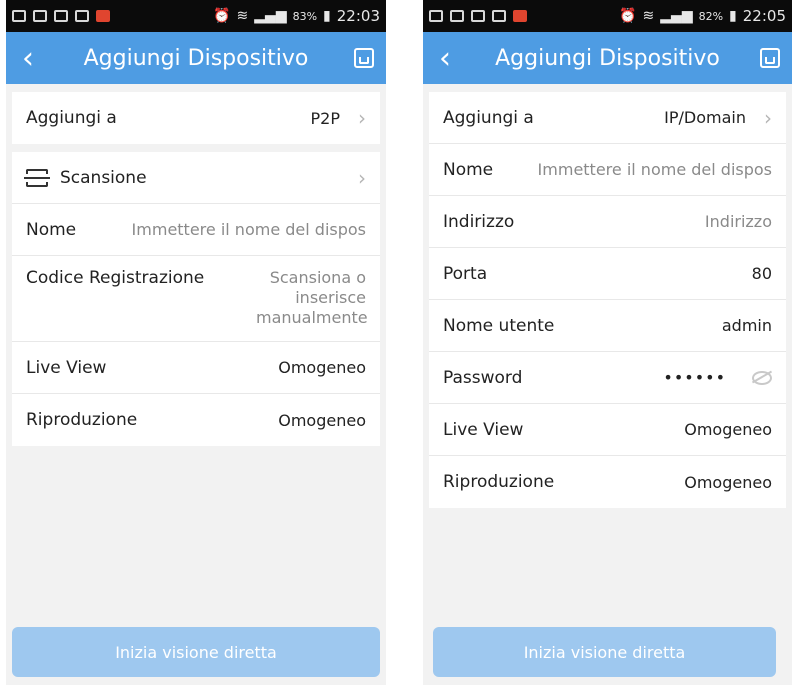 This screenshot has height=685, width=792. What do you see at coordinates (465, 273) in the screenshot?
I see `port-label: Porta` at bounding box center [465, 273].